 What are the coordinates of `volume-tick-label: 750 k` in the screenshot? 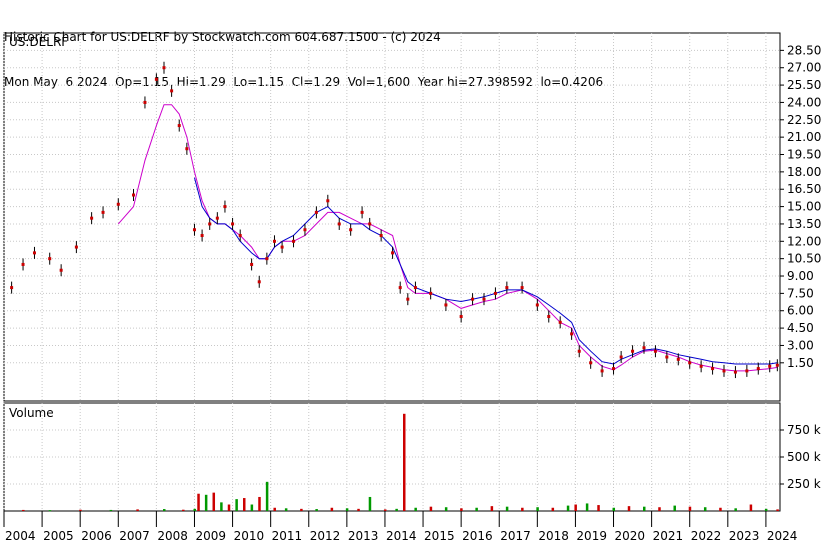 It's located at (804, 430).